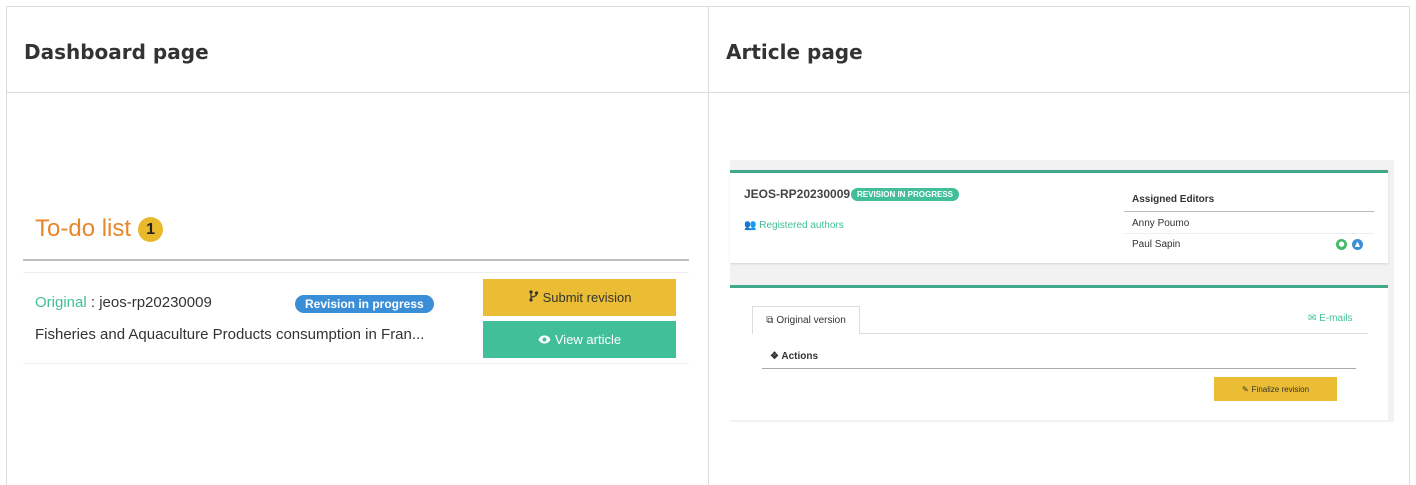  Describe the element at coordinates (1249, 211) in the screenshot. I see `assigned-editors-divider` at that location.